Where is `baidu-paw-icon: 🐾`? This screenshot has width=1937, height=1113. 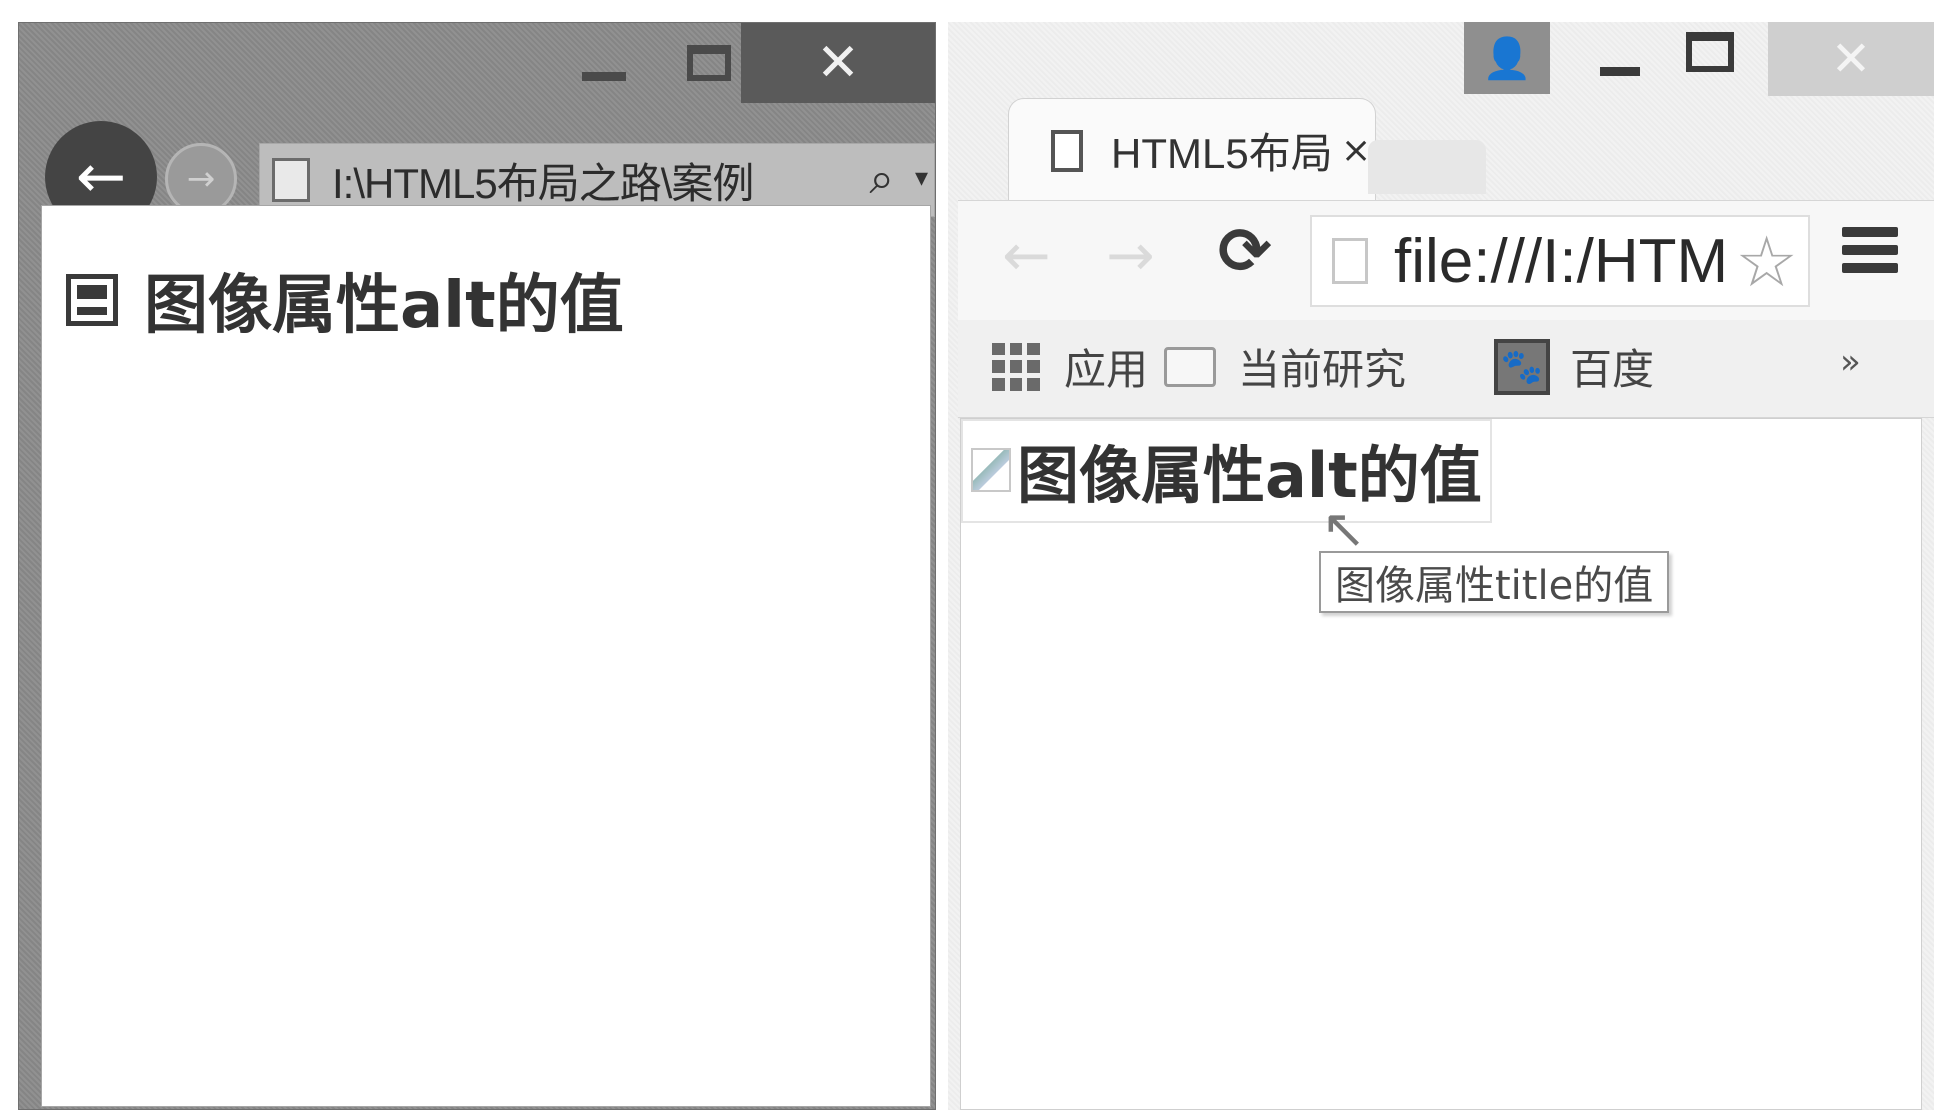 baidu-paw-icon: 🐾 is located at coordinates (1522, 366).